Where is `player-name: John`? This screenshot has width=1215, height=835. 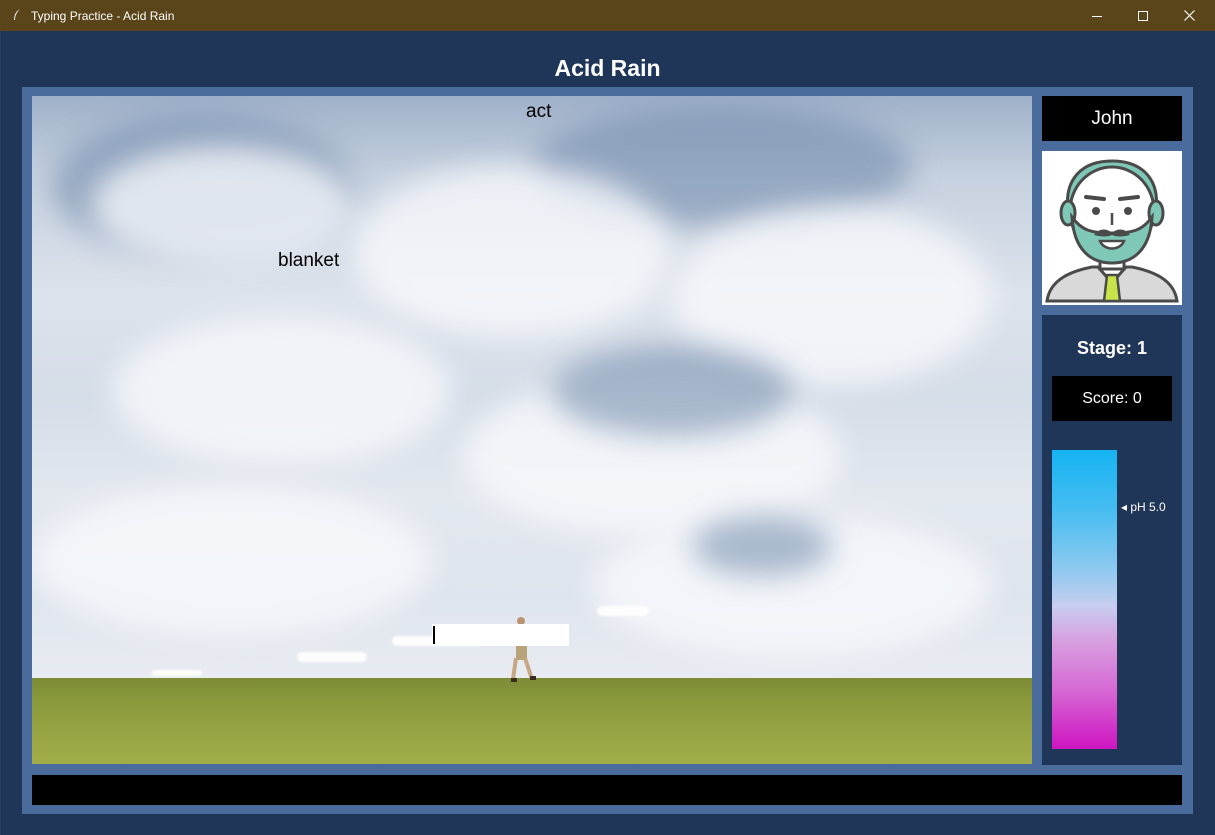 player-name: John is located at coordinates (1112, 118).